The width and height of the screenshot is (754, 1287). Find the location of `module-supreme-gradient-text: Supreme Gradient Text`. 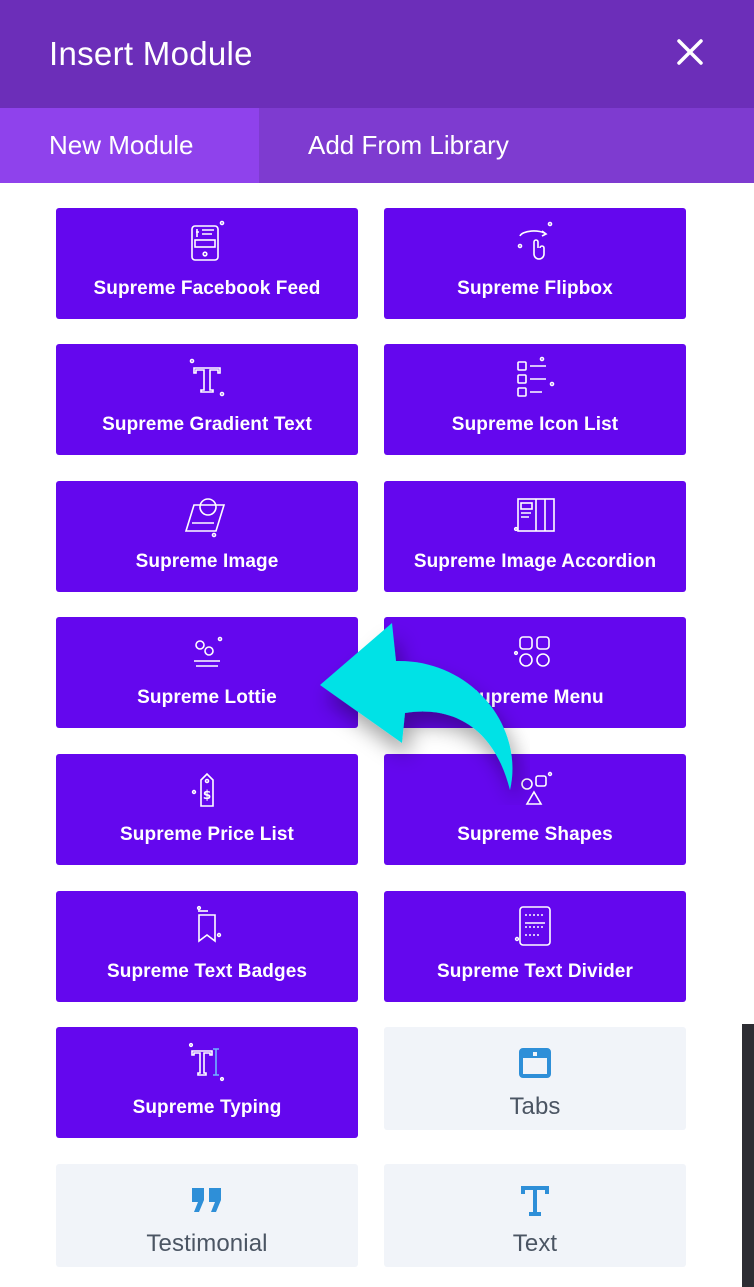

module-supreme-gradient-text: Supreme Gradient Text is located at coordinates (207, 399).